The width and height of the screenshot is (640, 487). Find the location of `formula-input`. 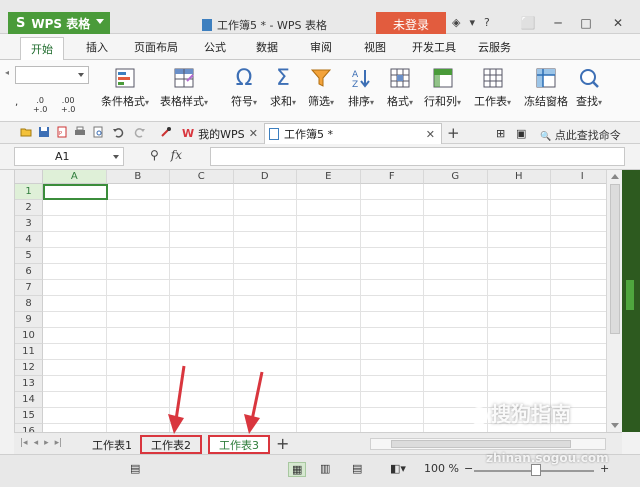

formula-input is located at coordinates (417, 156).